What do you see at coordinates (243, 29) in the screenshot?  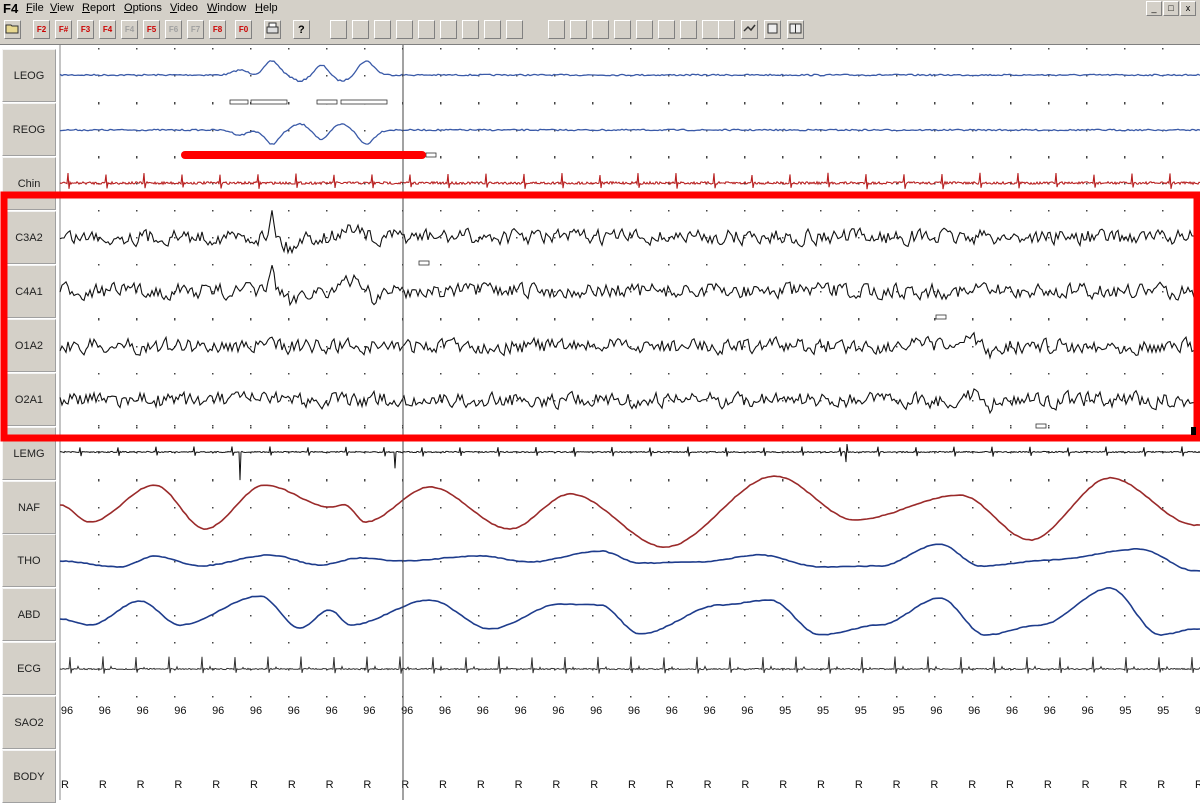 I see `f0-button: F0` at bounding box center [243, 29].